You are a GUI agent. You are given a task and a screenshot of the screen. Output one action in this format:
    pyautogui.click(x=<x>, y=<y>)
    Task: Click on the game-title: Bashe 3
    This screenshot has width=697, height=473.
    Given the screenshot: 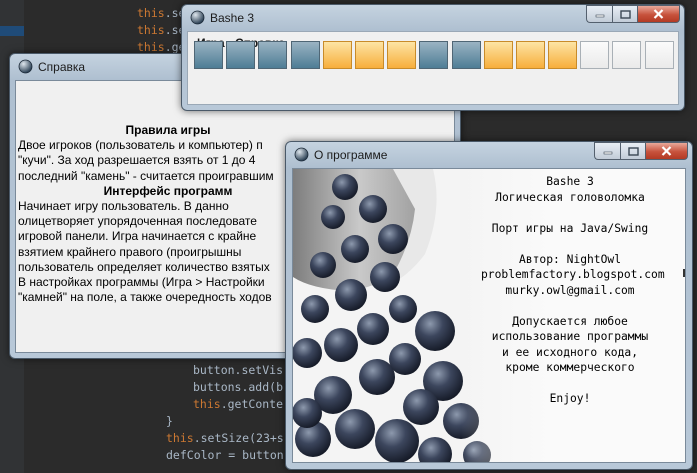 What is the action you would take?
    pyautogui.click(x=232, y=18)
    